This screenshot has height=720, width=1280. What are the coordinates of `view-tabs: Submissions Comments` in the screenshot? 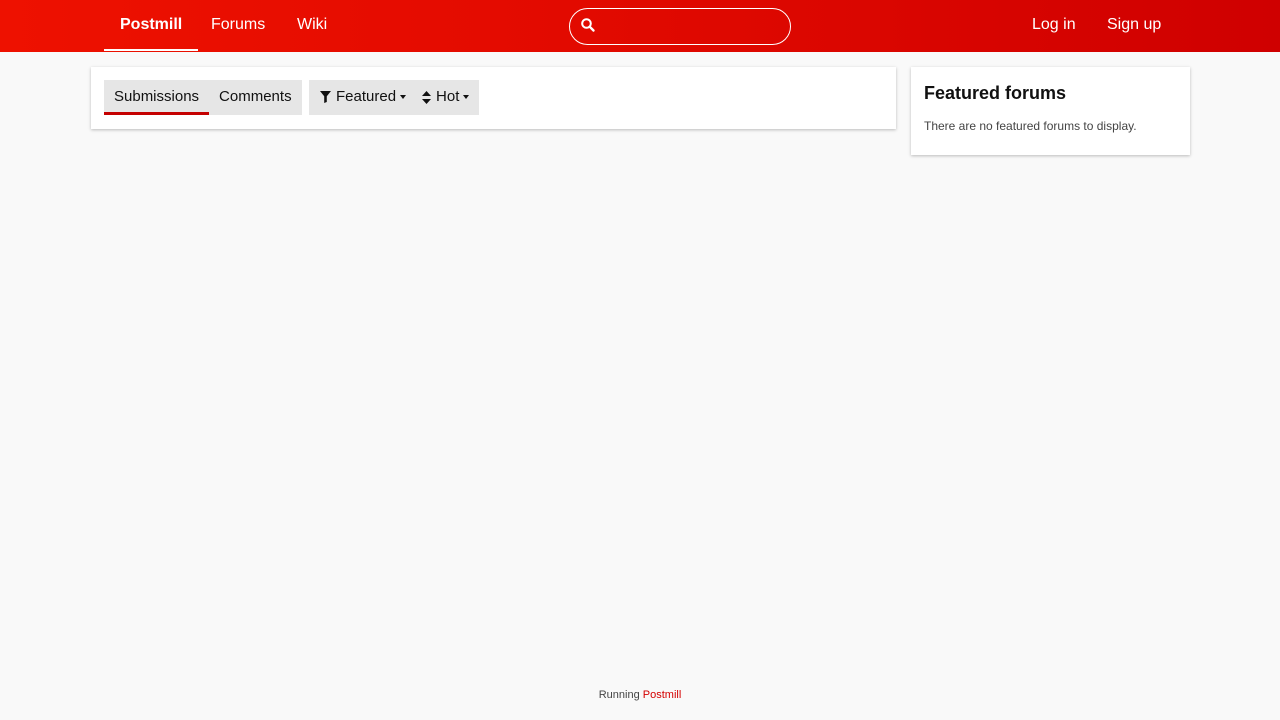 It's located at (203, 97).